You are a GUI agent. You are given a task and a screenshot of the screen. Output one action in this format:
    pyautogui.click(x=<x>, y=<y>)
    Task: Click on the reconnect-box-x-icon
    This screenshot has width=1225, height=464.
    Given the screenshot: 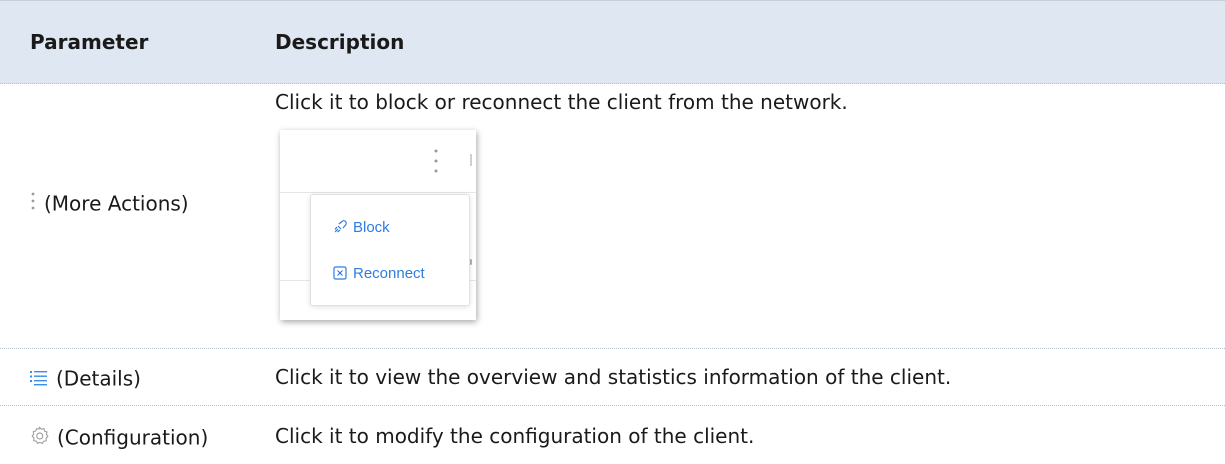 What is the action you would take?
    pyautogui.click(x=340, y=275)
    